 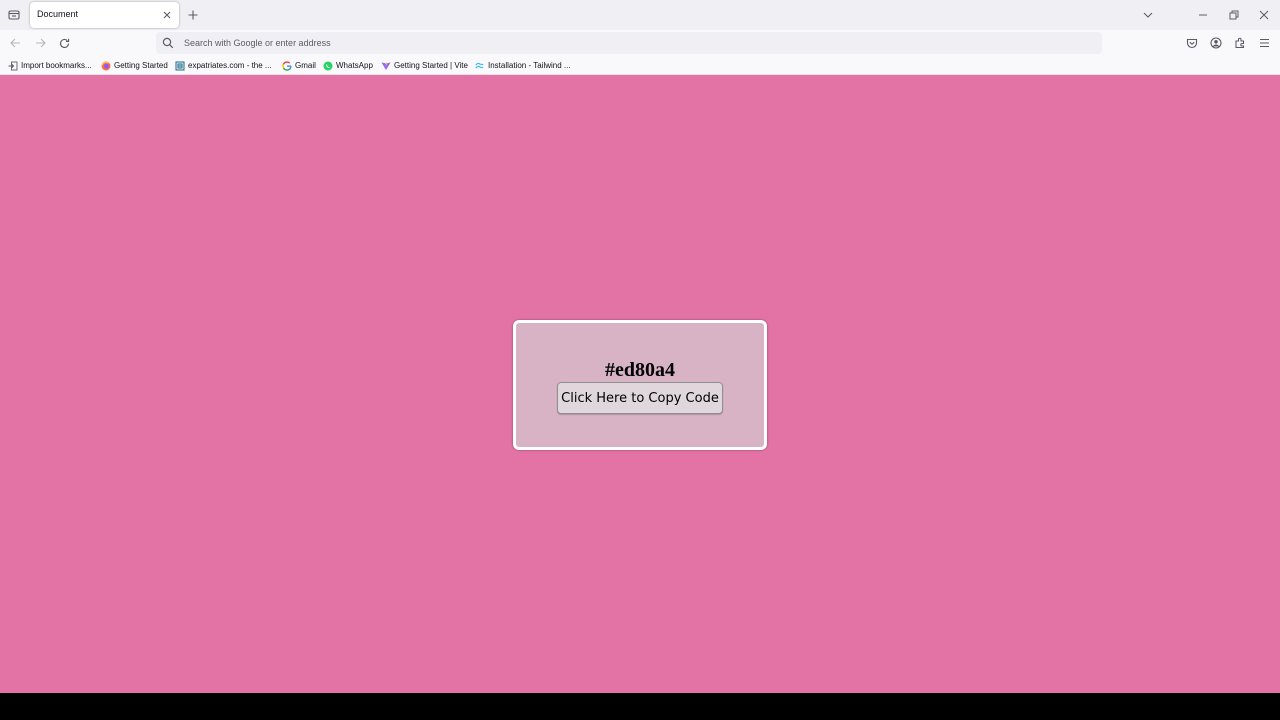 I want to click on firefox-icon, so click(x=106, y=66).